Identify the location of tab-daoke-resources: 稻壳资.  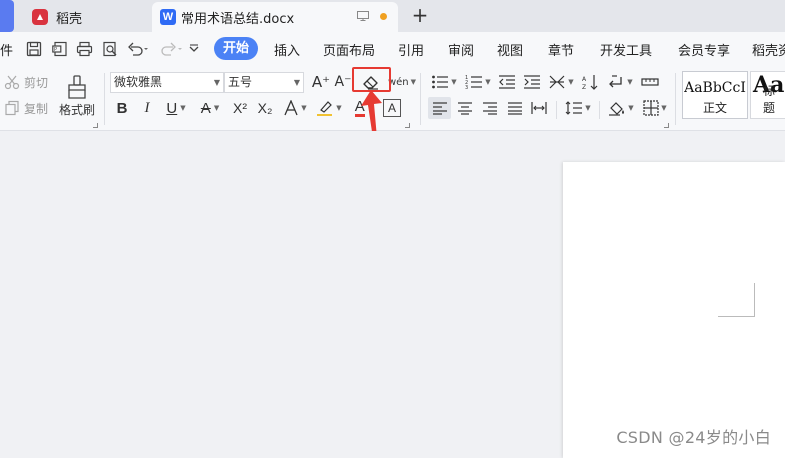
(768, 49).